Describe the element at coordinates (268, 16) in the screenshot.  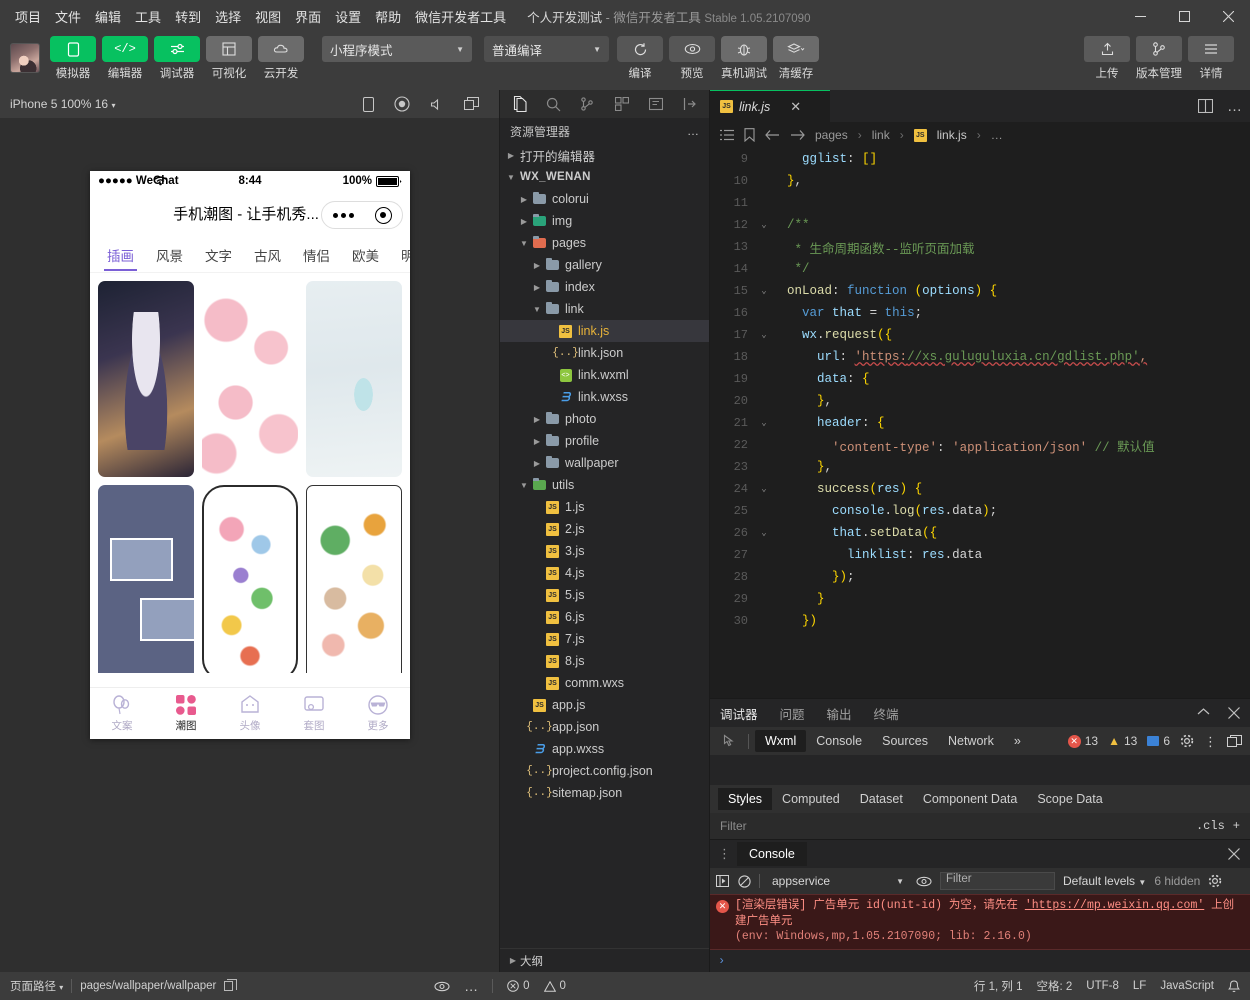
I see `menu-item-6: 视图` at that location.